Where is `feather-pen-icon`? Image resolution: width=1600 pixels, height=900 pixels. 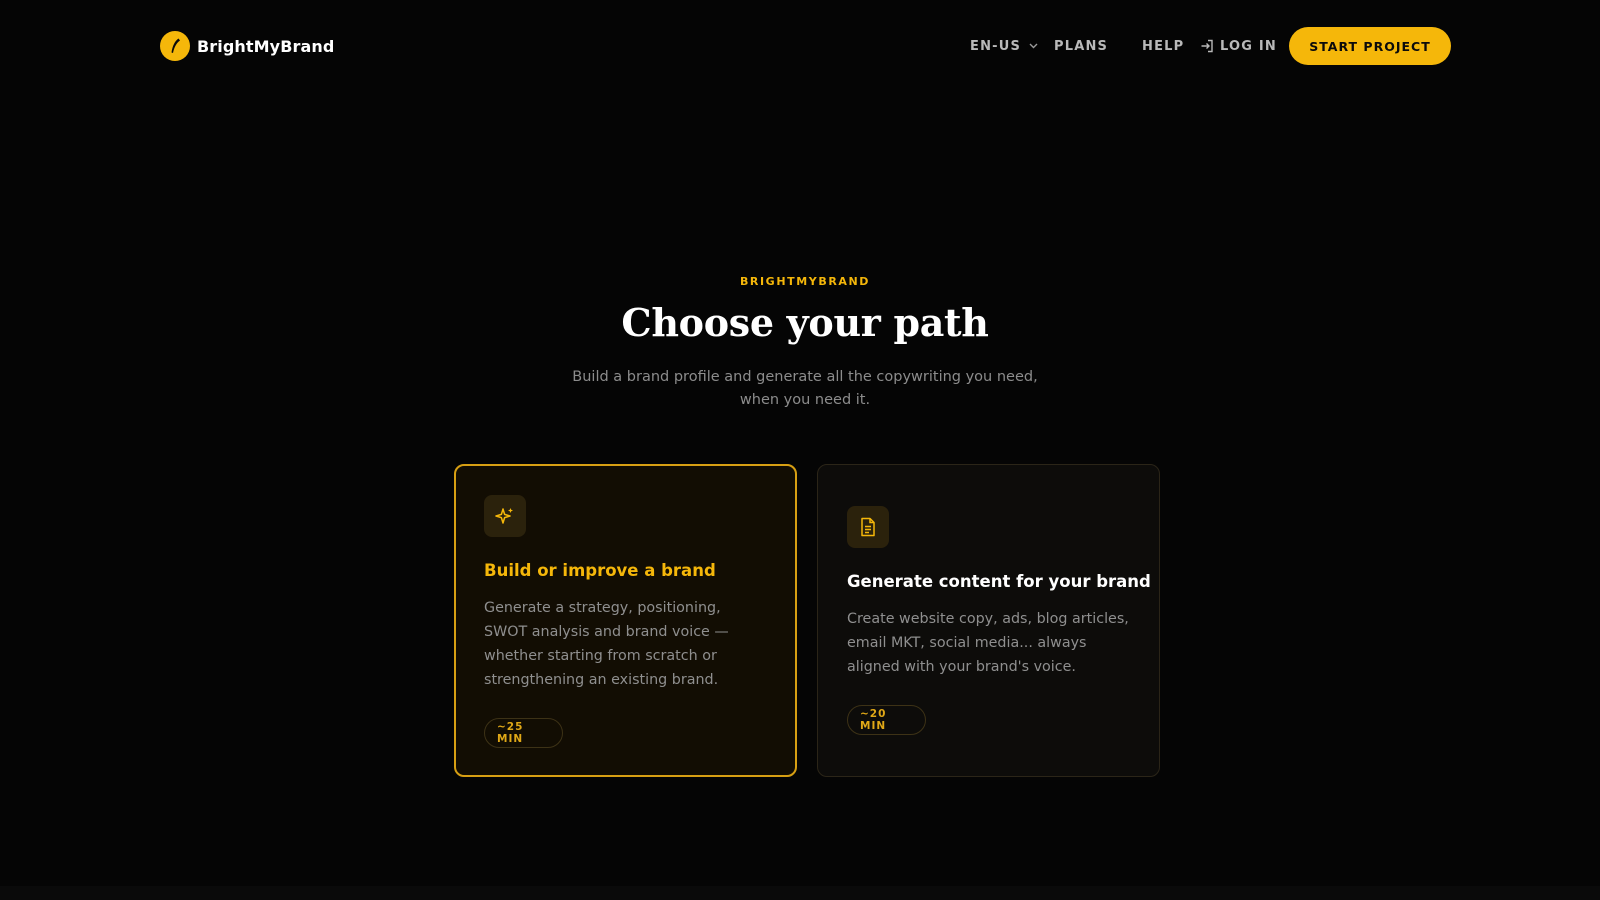 feather-pen-icon is located at coordinates (175, 46).